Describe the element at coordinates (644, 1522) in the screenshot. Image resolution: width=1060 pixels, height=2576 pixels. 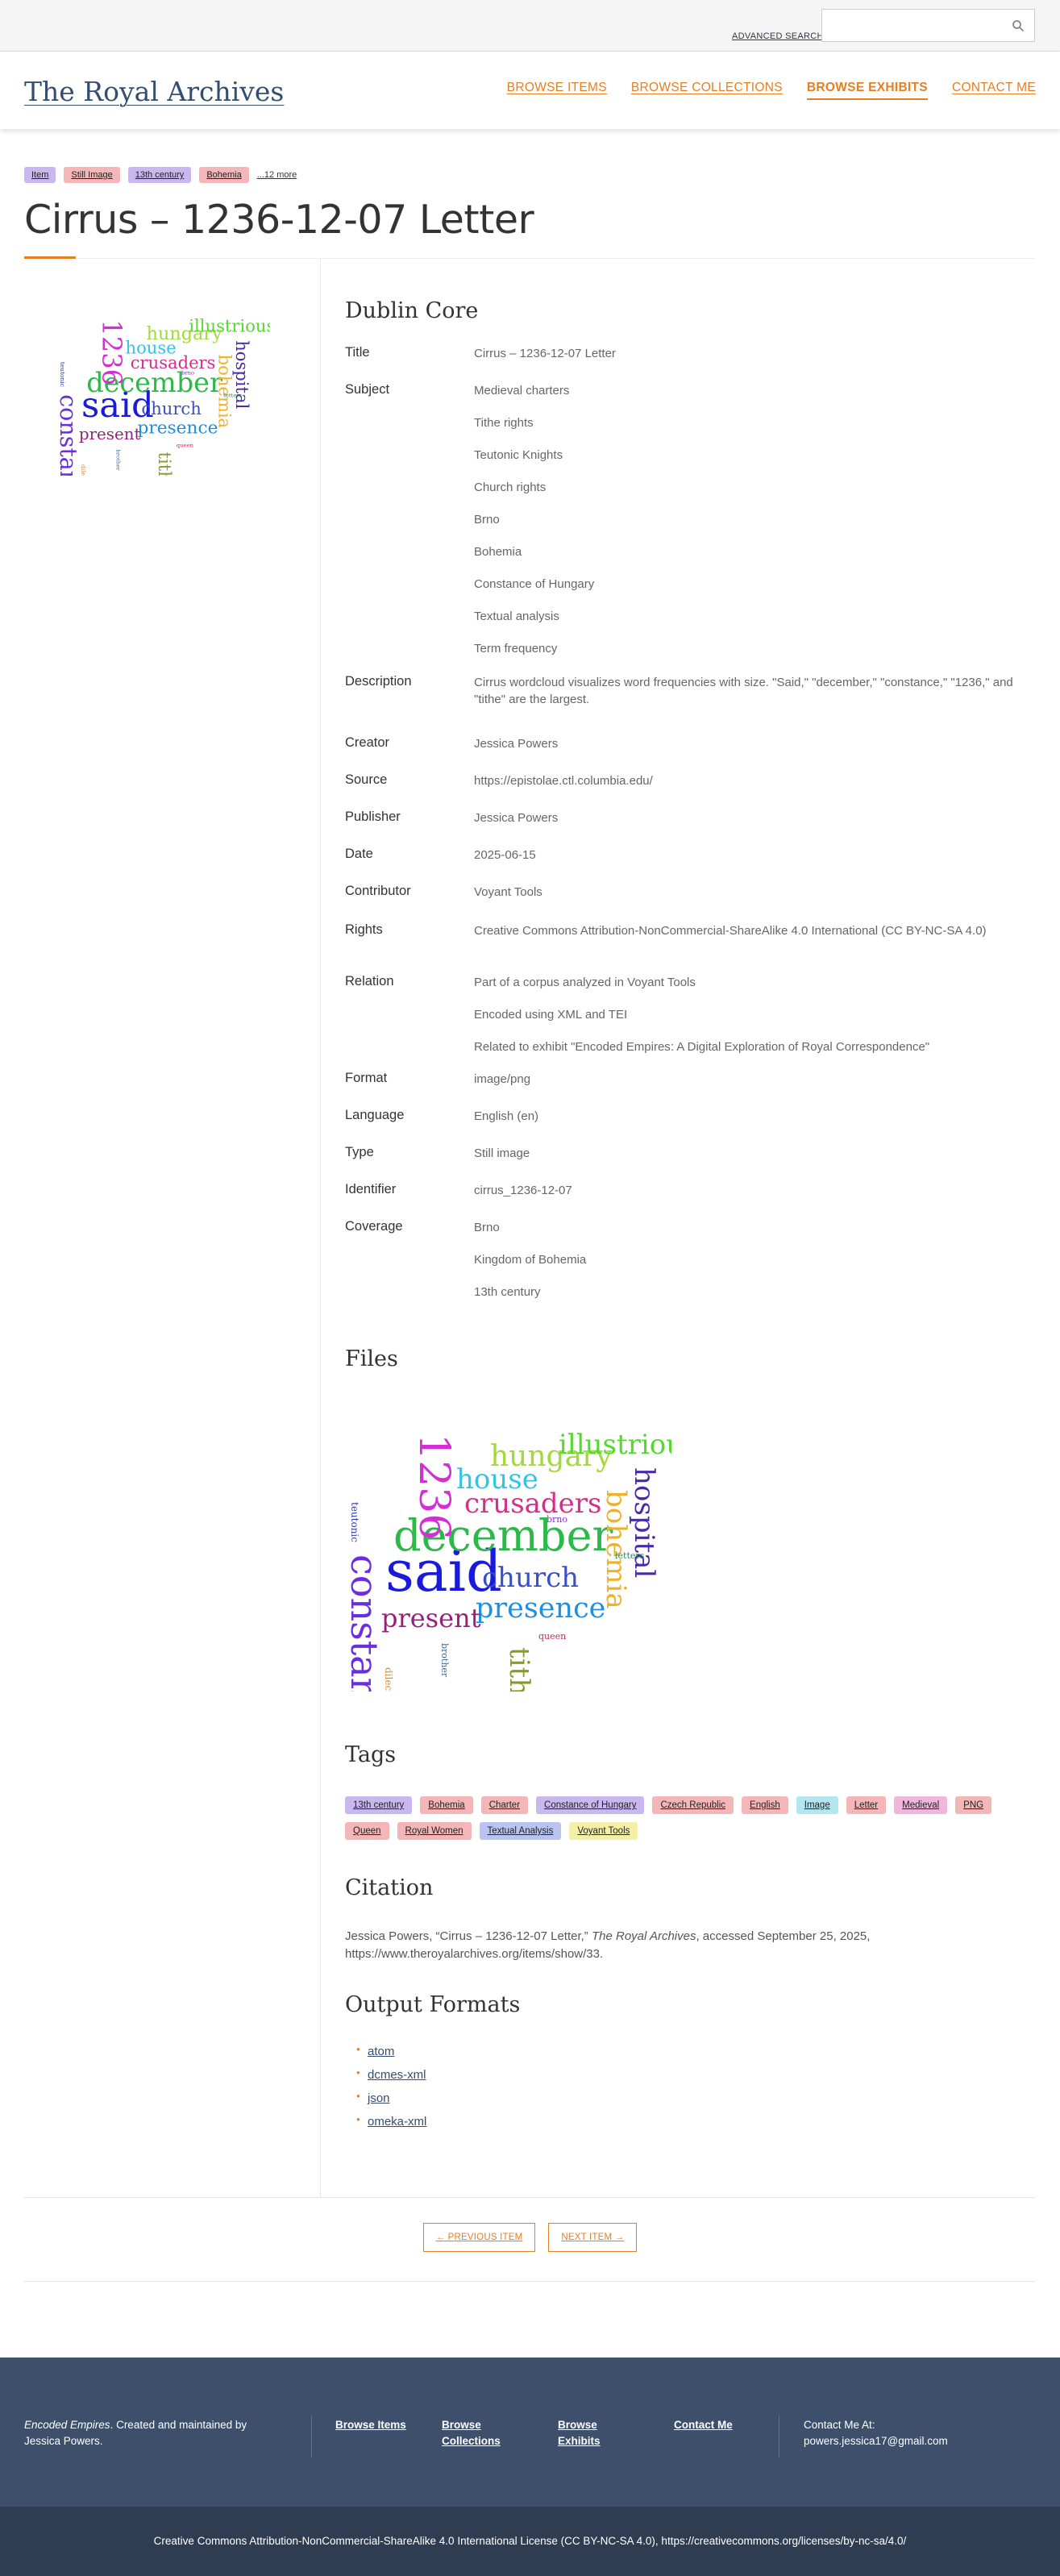
I see `wordcloud-word: hospital` at that location.